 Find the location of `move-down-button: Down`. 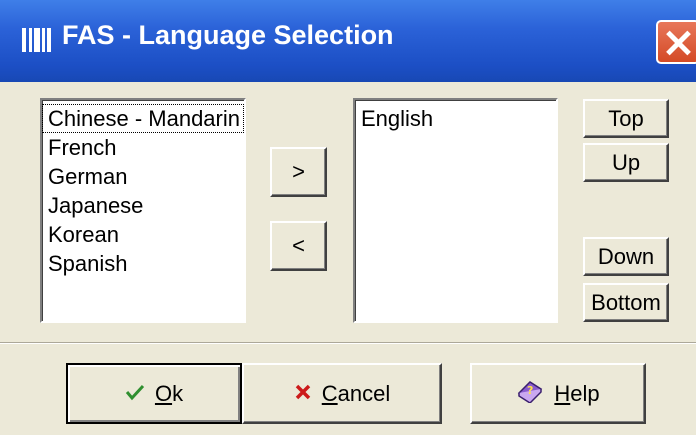

move-down-button: Down is located at coordinates (626, 256).